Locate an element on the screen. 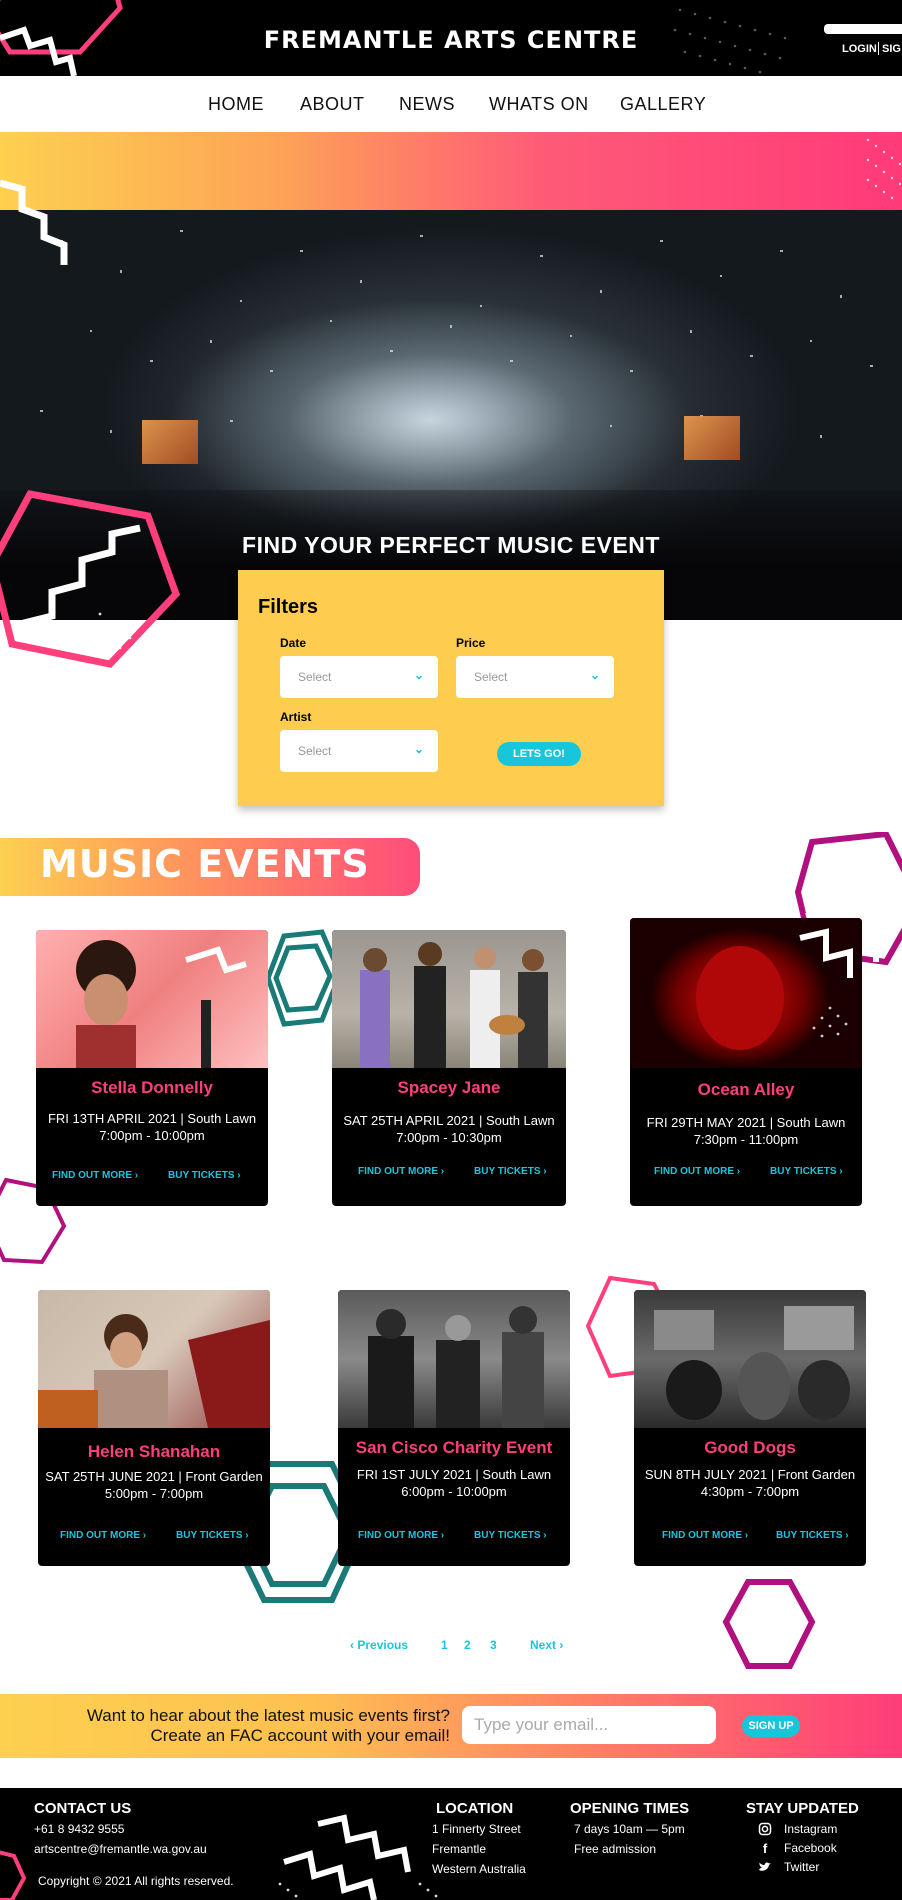 The width and height of the screenshot is (902, 1900). page-link-2: 2 is located at coordinates (467, 1645).